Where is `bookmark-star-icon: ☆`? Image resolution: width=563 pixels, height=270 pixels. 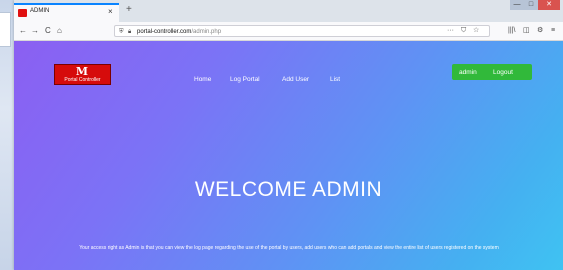 bookmark-star-icon: ☆ is located at coordinates (476, 31).